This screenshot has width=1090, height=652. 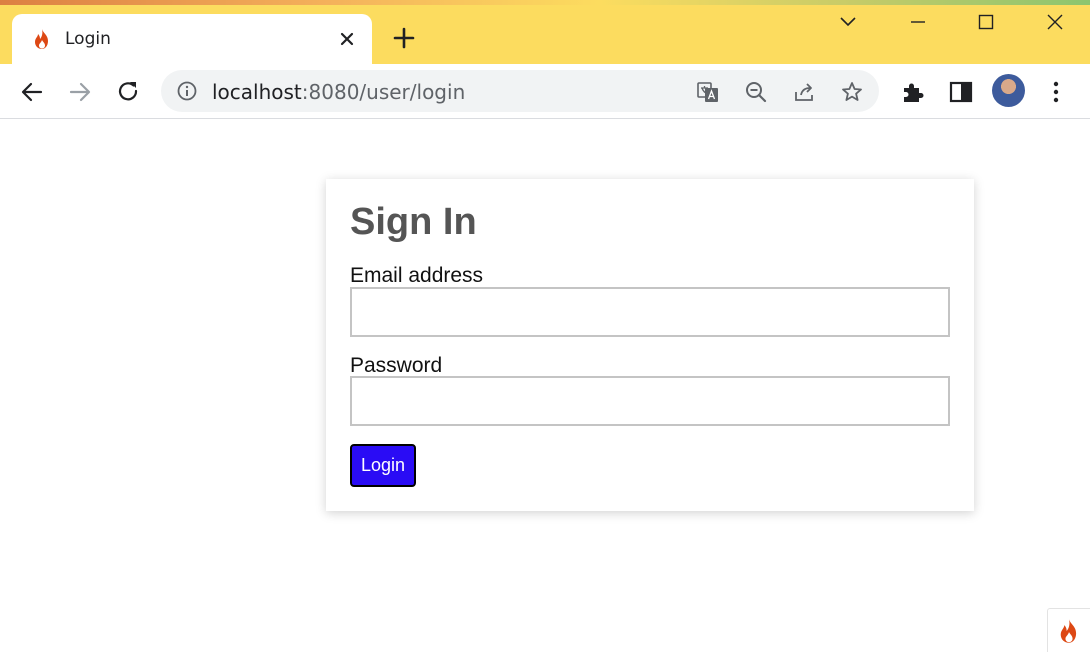 I want to click on zoom-out-icon, so click(x=756, y=92).